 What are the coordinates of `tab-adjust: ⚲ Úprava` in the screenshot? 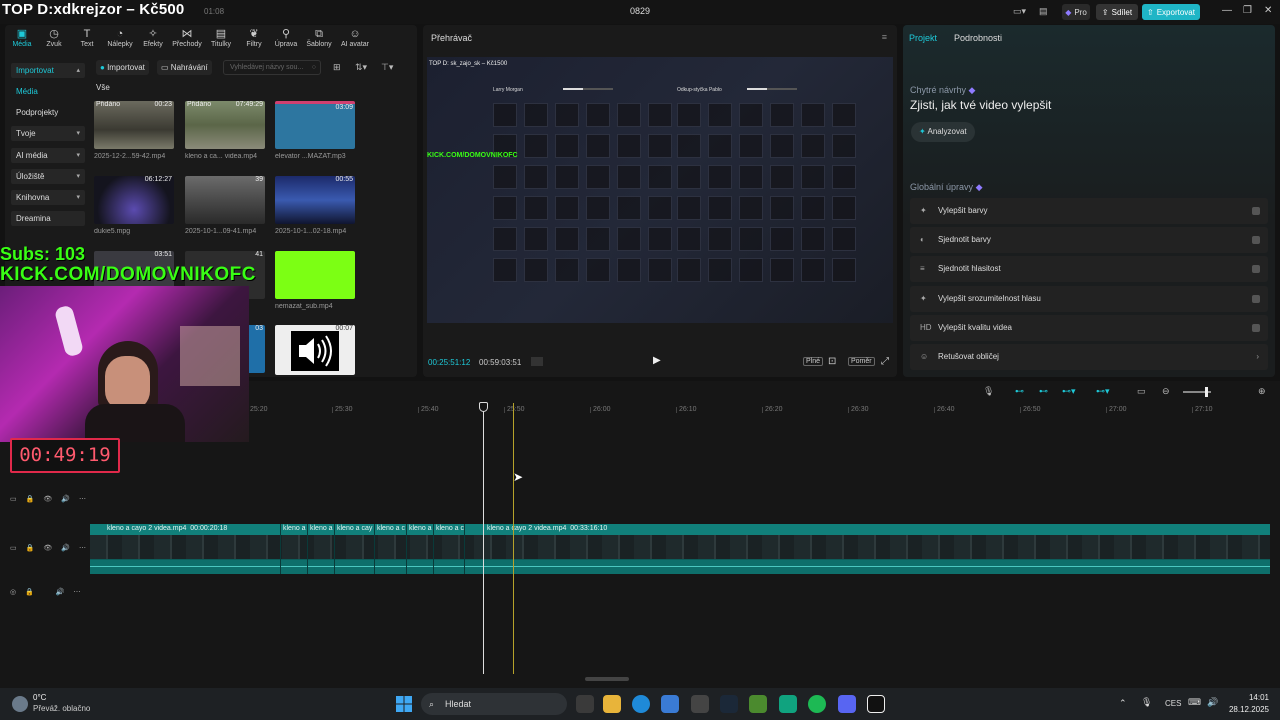 It's located at (286, 37).